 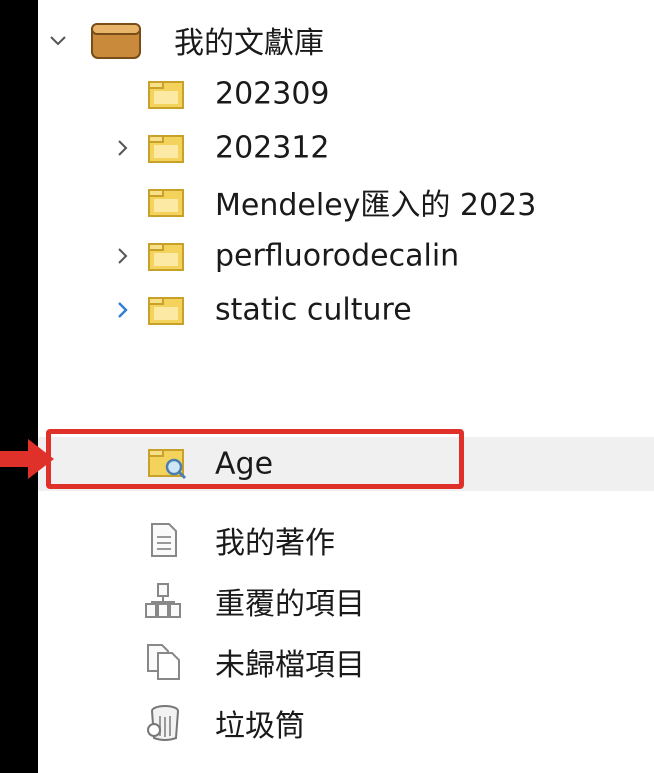 What do you see at coordinates (260, 726) in the screenshot?
I see `tree-item-label: 垃圾筒` at bounding box center [260, 726].